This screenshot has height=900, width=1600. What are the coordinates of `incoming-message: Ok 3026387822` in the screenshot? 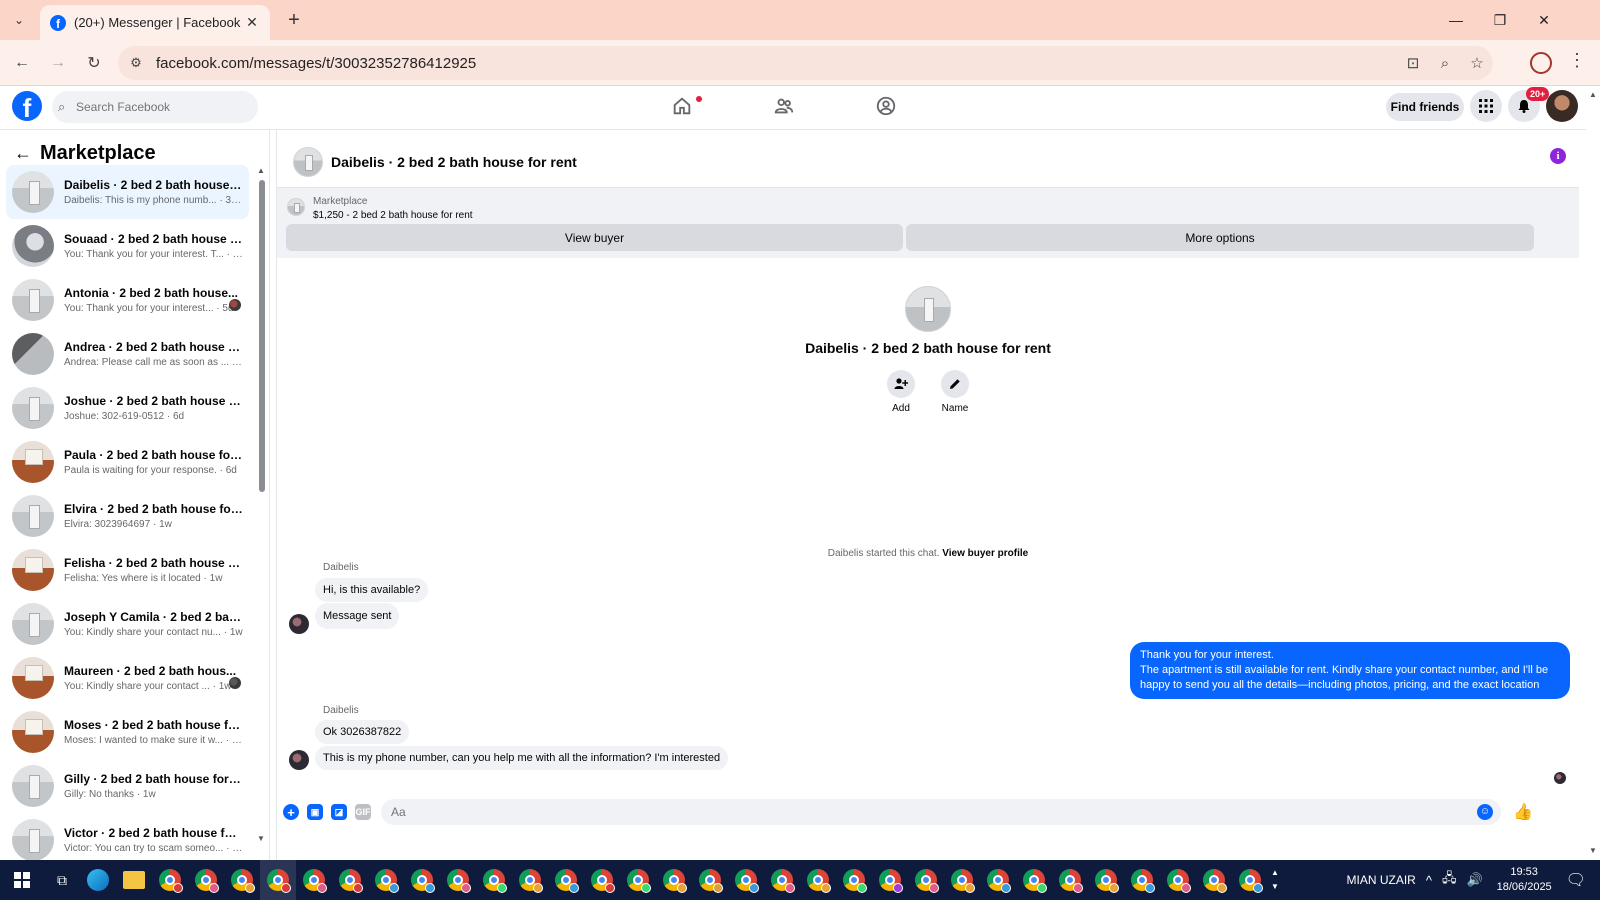 It's located at (362, 732).